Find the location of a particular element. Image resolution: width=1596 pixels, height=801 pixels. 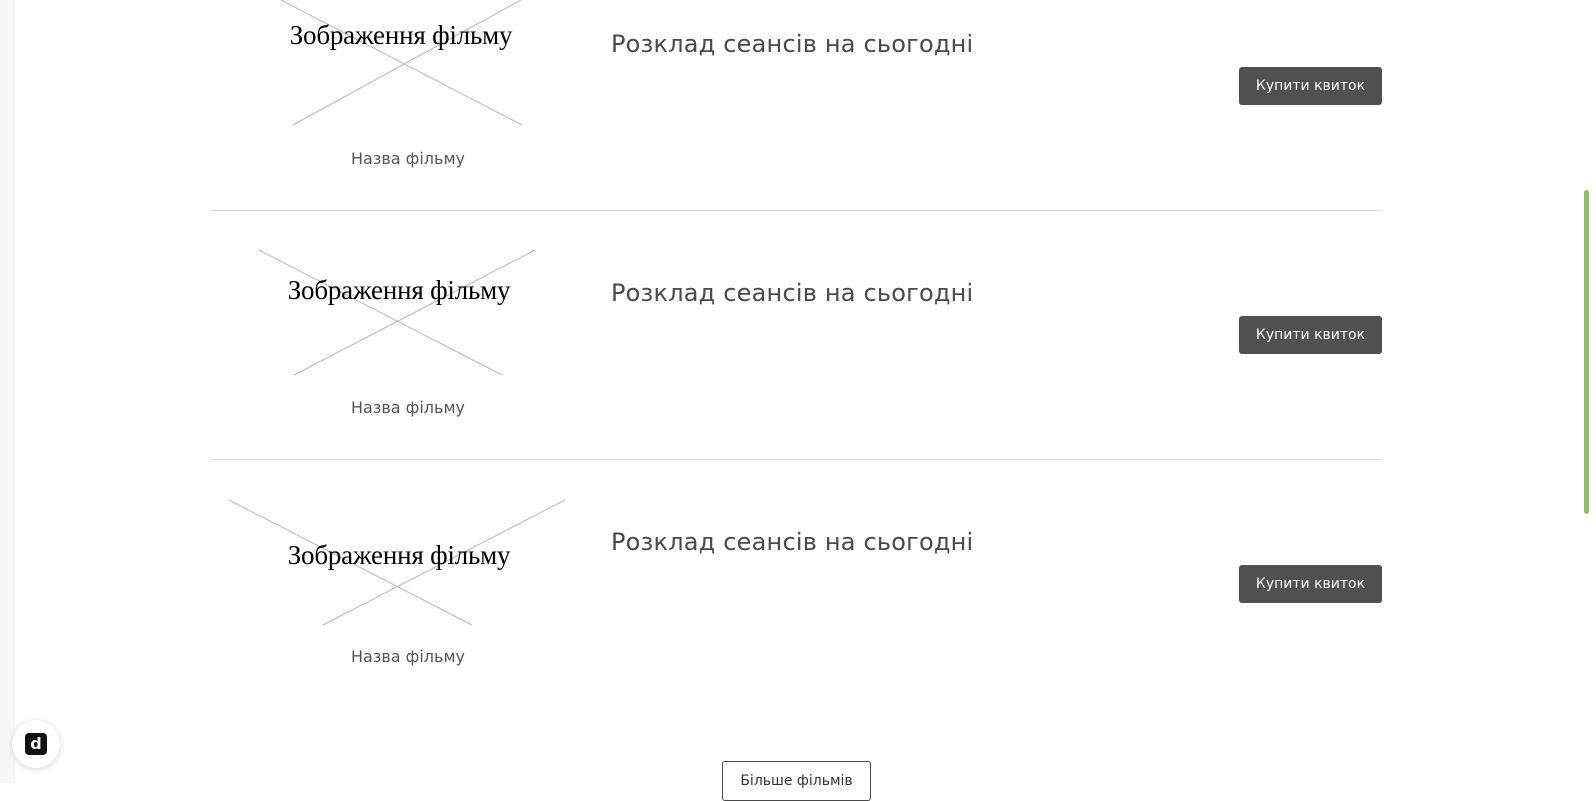

scrollbar is located at coordinates (1588, 391).